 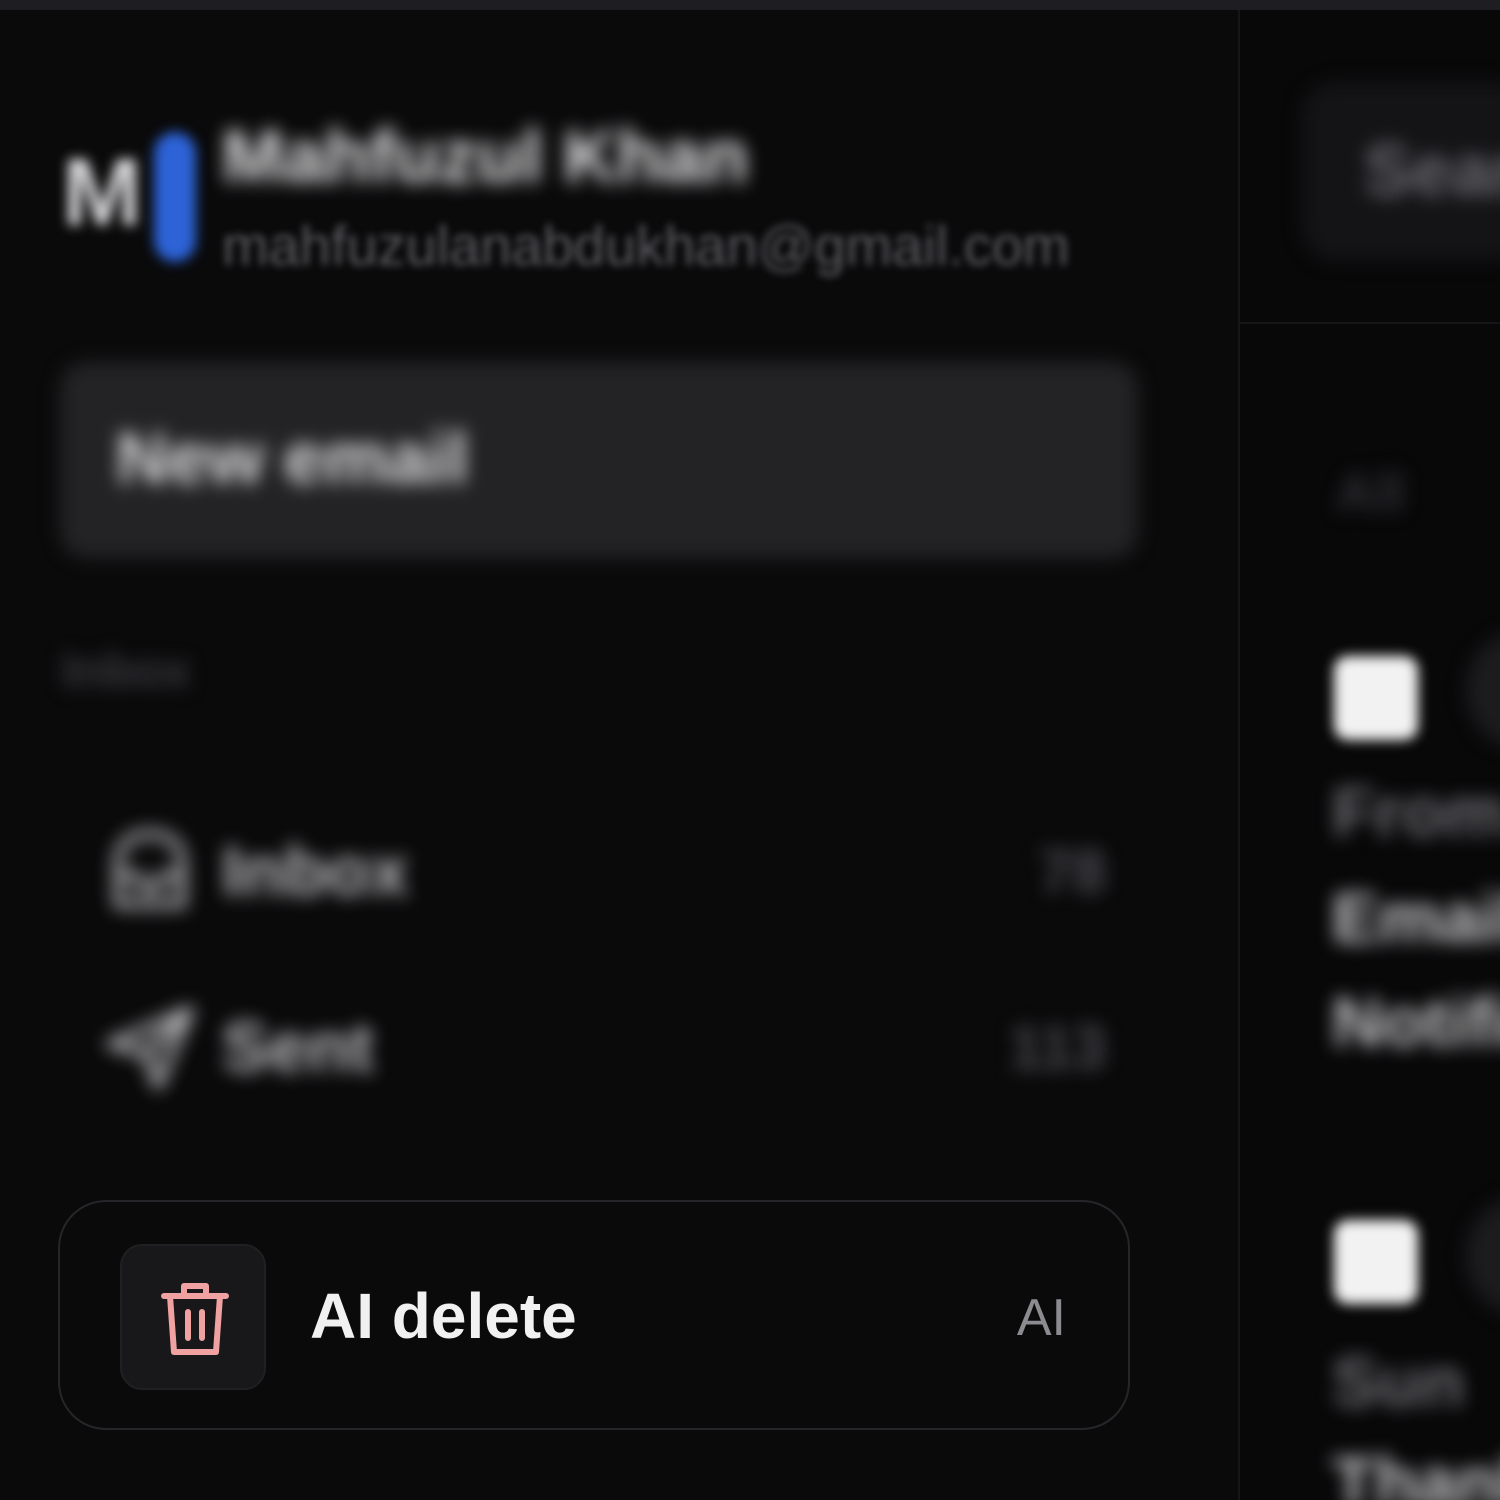 What do you see at coordinates (102, 192) in the screenshot?
I see `avatar-initial: M` at bounding box center [102, 192].